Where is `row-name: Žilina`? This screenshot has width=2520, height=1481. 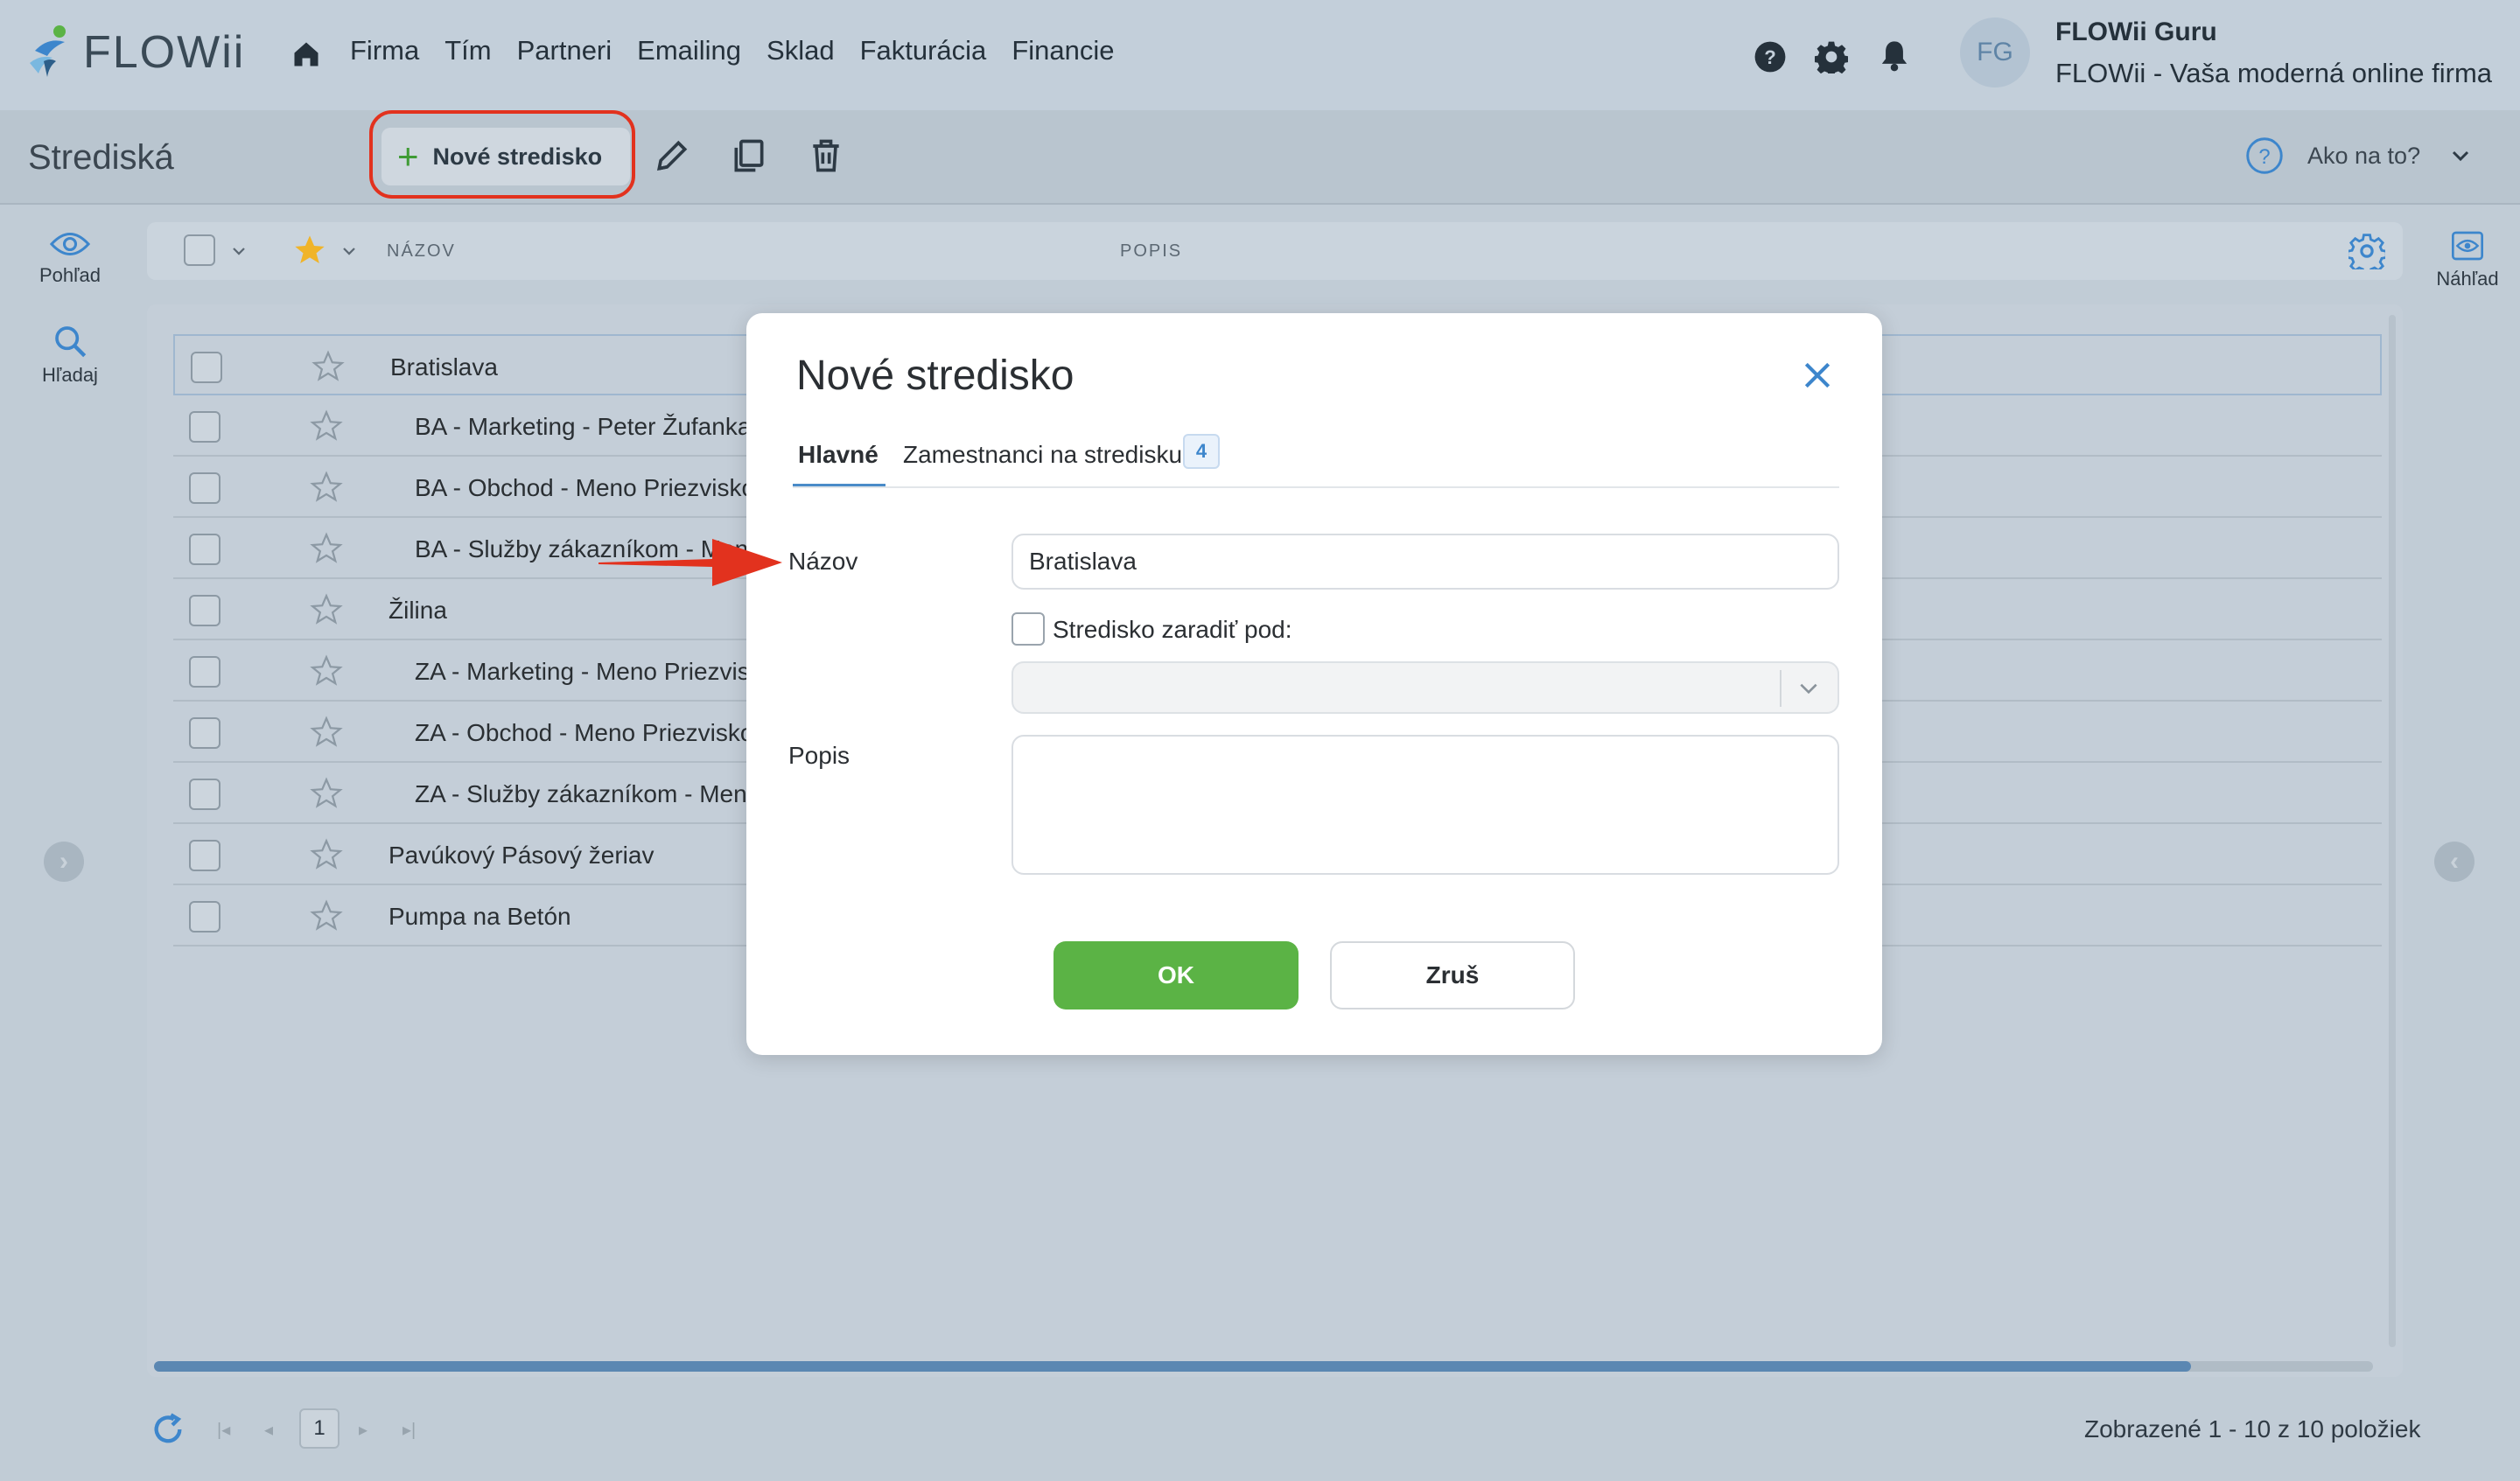
row-name: Žilina is located at coordinates (417, 610).